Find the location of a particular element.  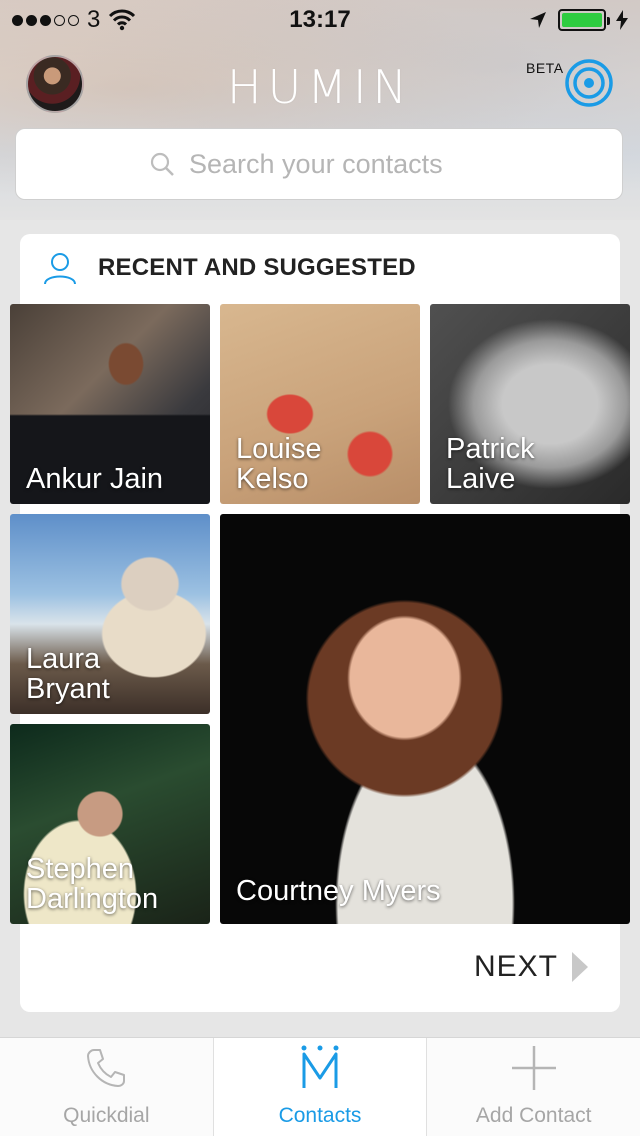

tab-label: Add Contact is located at coordinates (533, 1115).